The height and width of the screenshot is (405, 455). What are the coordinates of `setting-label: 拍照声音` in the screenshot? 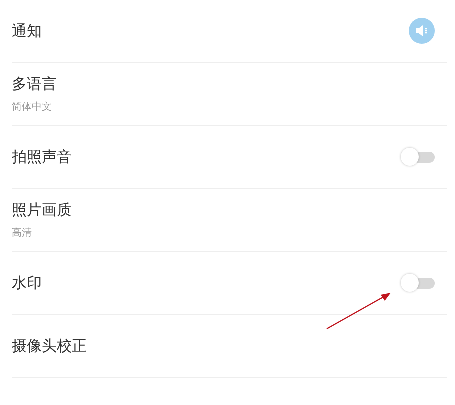 It's located at (42, 157).